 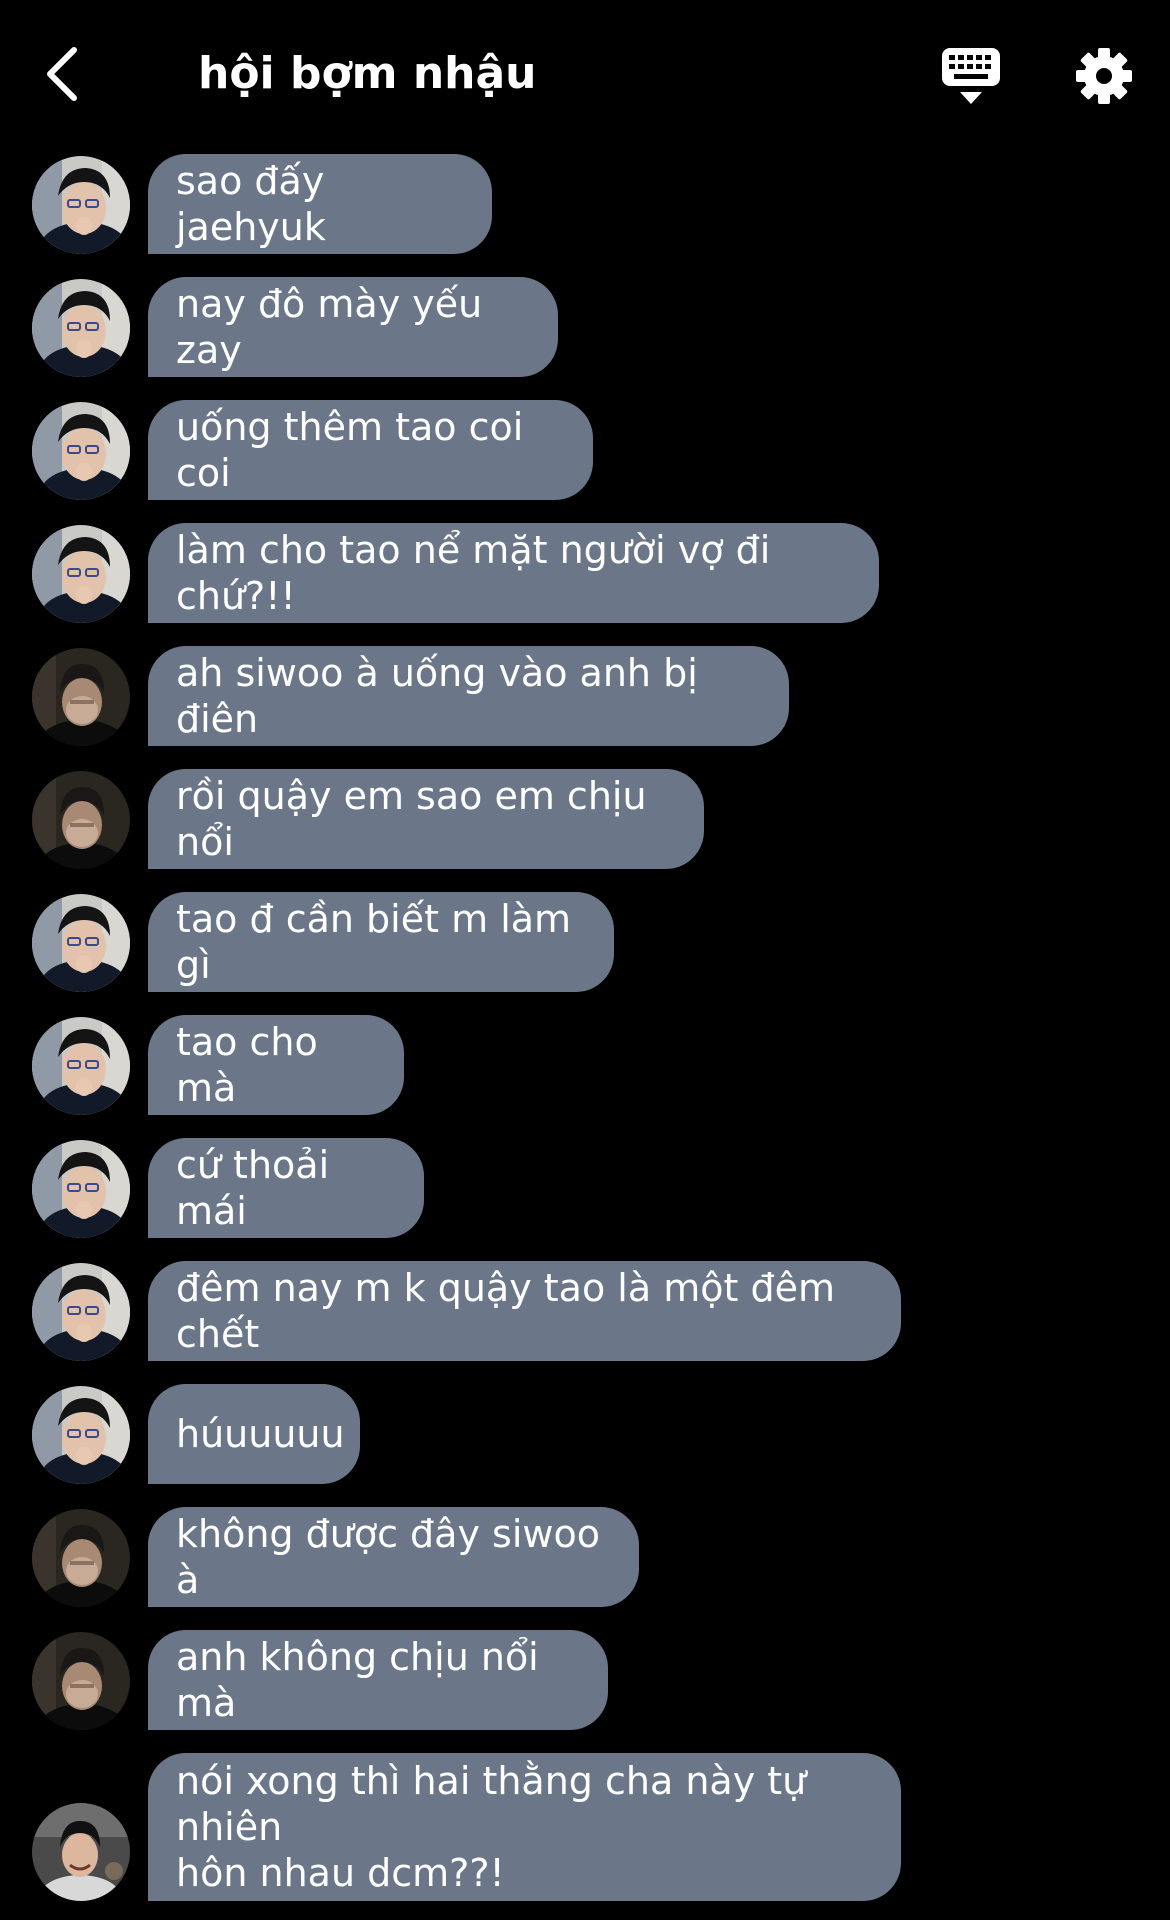 I want to click on message-bubble: tao đ cần biết m làm gì, so click(x=381, y=942).